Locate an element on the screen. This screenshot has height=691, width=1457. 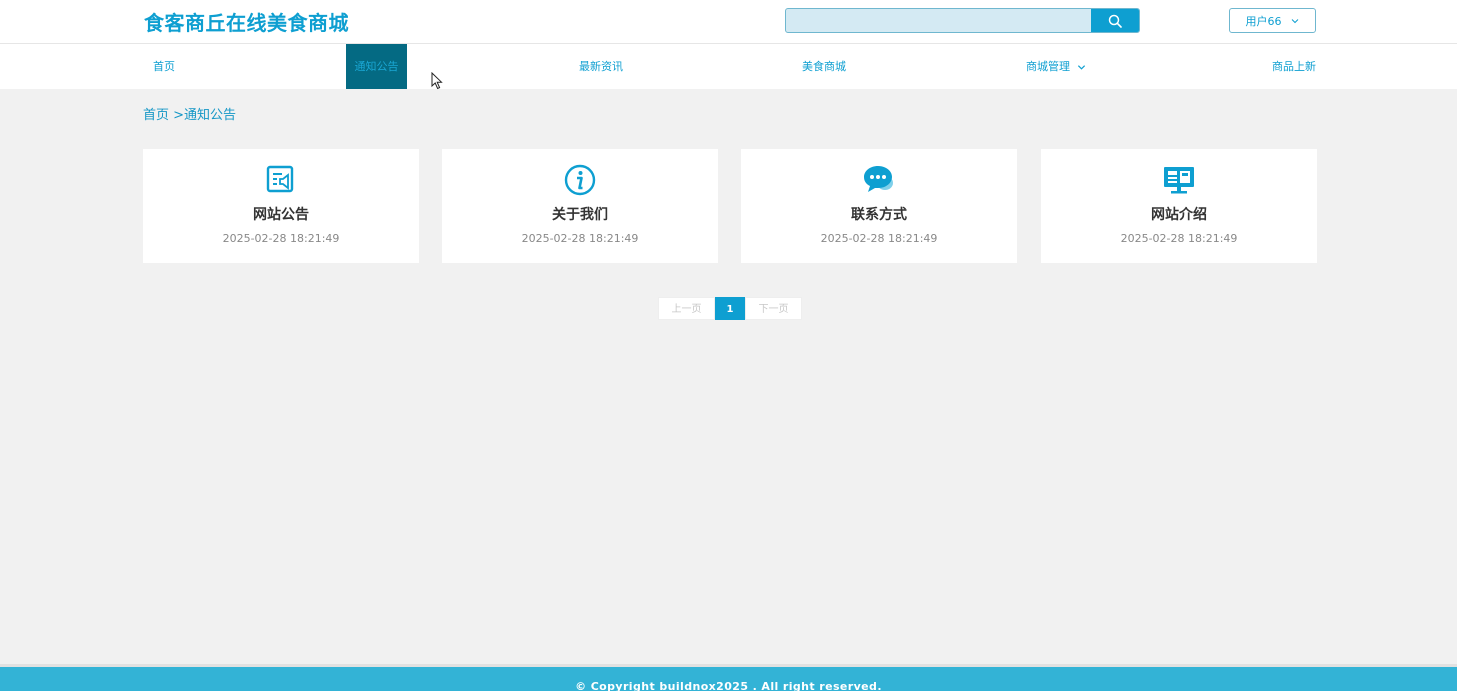
search-input is located at coordinates (939, 20).